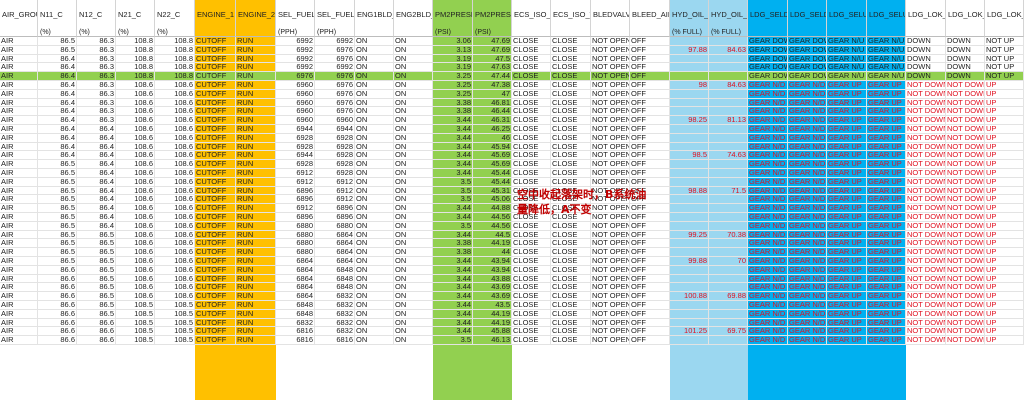 The image size is (1024, 400). Describe the element at coordinates (492, 208) in the screenshot. I see `table-cell: 44.88` at that location.